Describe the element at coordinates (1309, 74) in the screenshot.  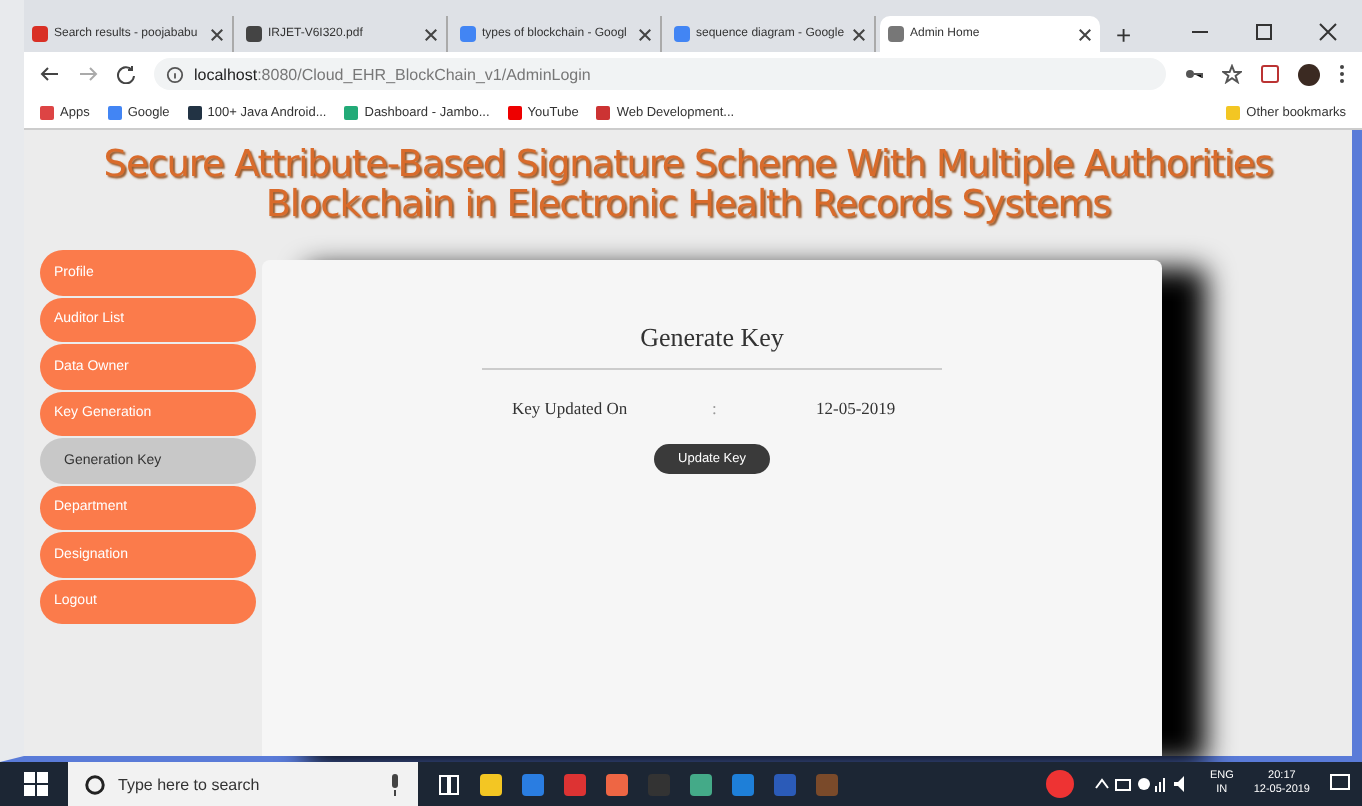
I see `avatar-icon` at that location.